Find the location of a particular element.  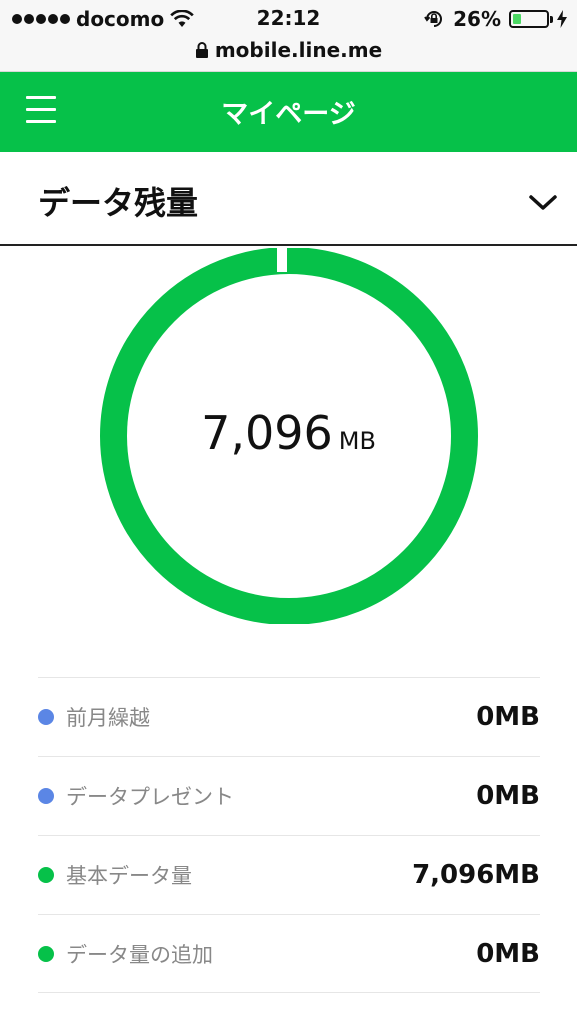

row-label: 前月繰越 is located at coordinates (108, 718).